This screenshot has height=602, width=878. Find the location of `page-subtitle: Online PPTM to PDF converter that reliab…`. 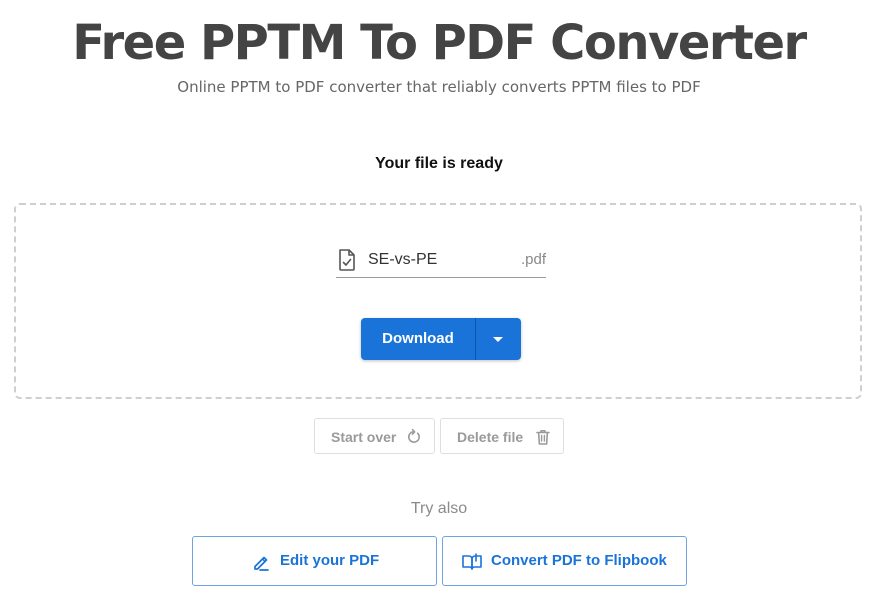

page-subtitle: Online PPTM to PDF converter that reliab… is located at coordinates (439, 87).